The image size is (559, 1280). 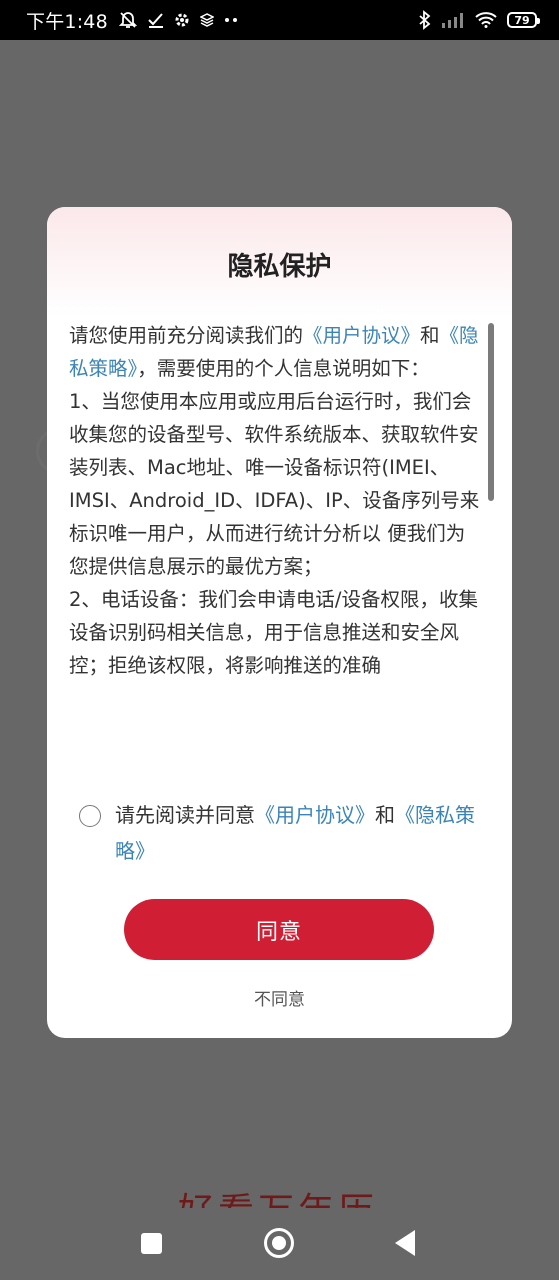 I want to click on intro-suffix: ，需要使用的个人信息说明如下：, so click(x=283, y=368).